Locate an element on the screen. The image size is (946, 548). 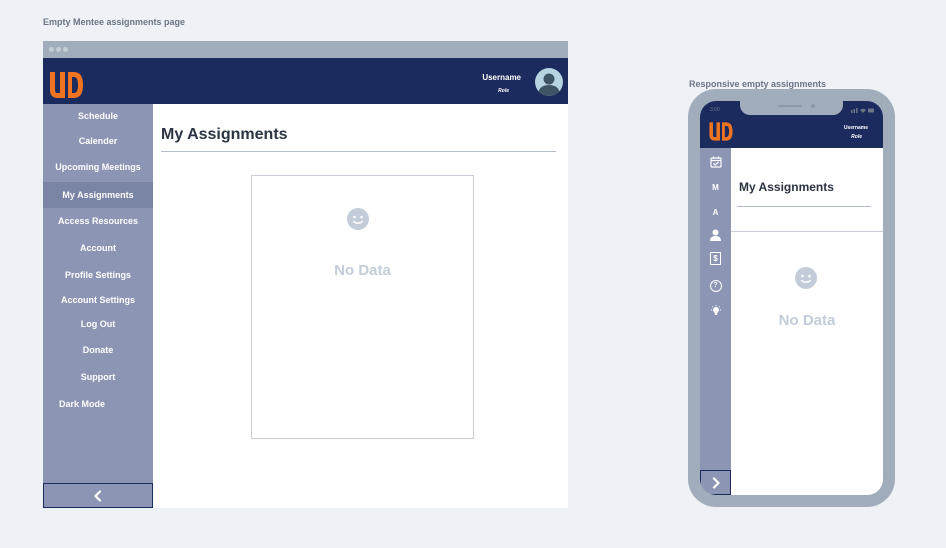
user-avatar-icon is located at coordinates (549, 84).